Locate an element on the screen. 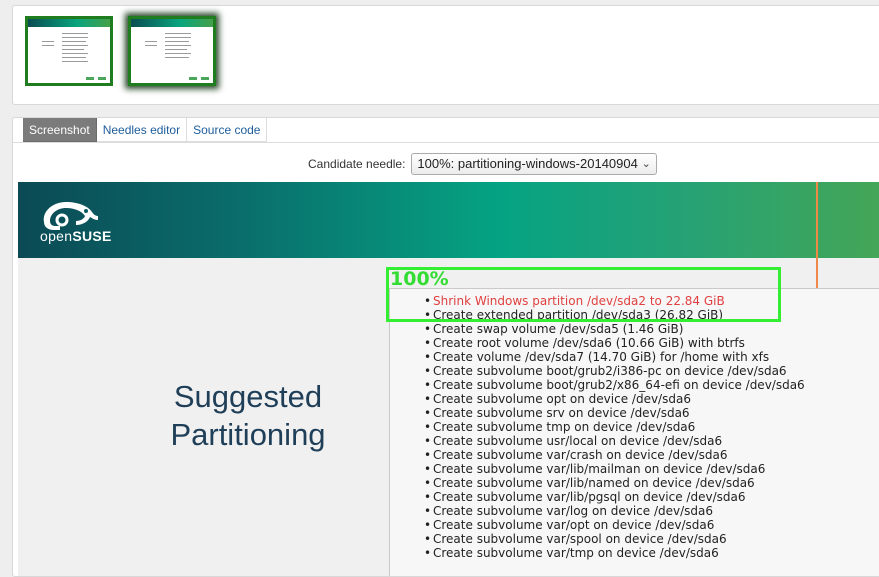 Image resolution: width=879 pixels, height=577 pixels. page-title-line1: Suggested is located at coordinates (248, 396).